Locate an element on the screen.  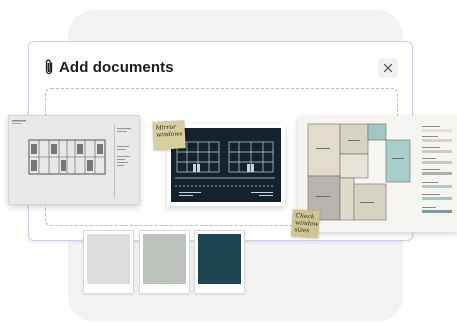
paperclip-icon is located at coordinates (49, 67).